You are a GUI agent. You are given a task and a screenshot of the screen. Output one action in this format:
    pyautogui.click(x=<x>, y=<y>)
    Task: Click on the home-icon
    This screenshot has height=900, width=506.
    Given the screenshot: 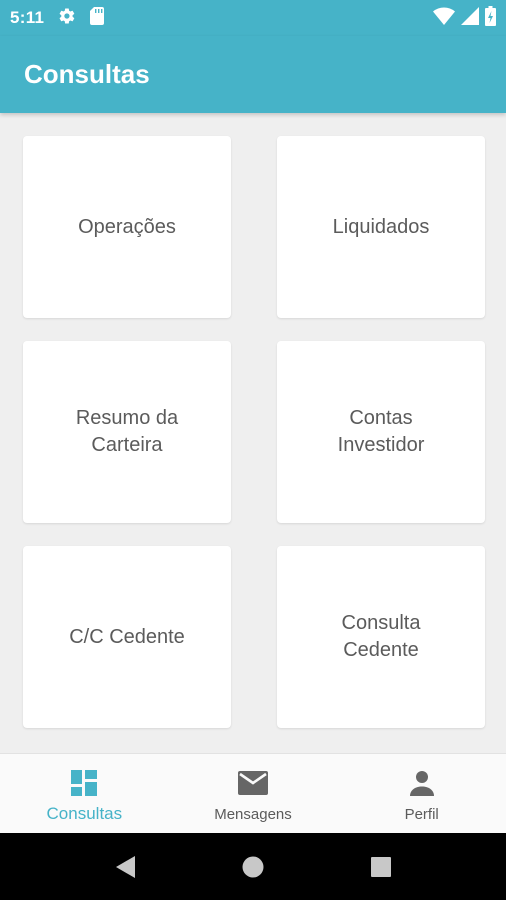 What is the action you would take?
    pyautogui.click(x=253, y=867)
    